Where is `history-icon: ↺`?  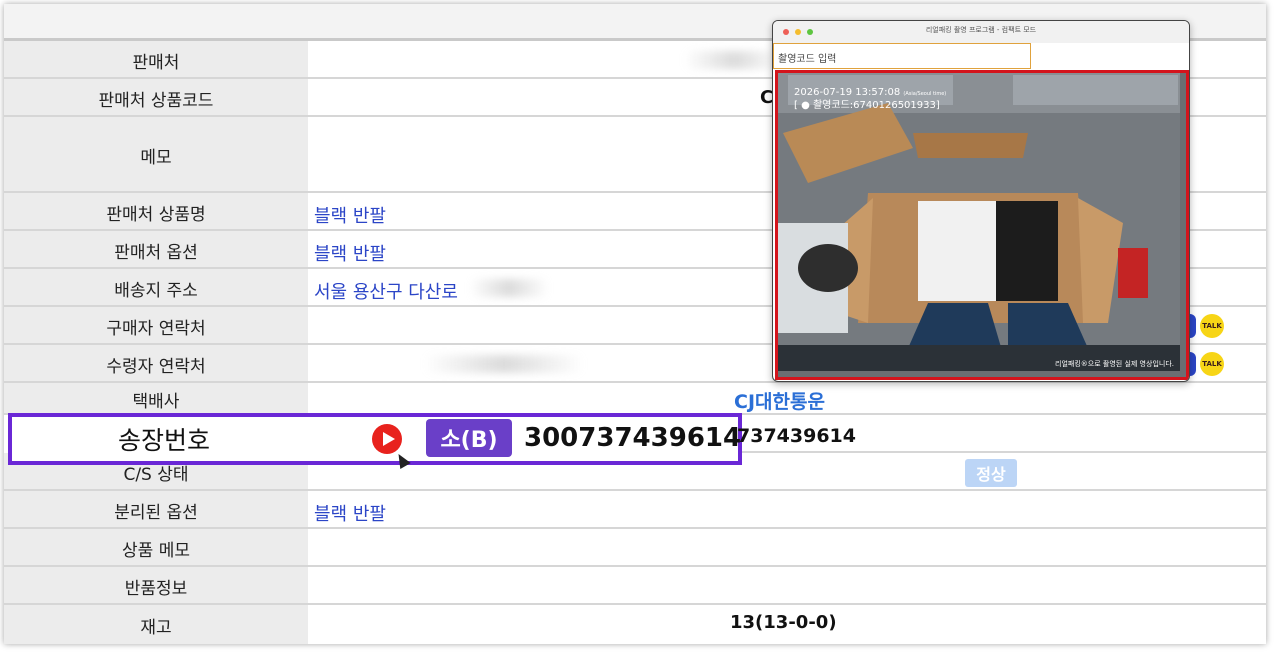 history-icon: ↺ is located at coordinates (1144, 56).